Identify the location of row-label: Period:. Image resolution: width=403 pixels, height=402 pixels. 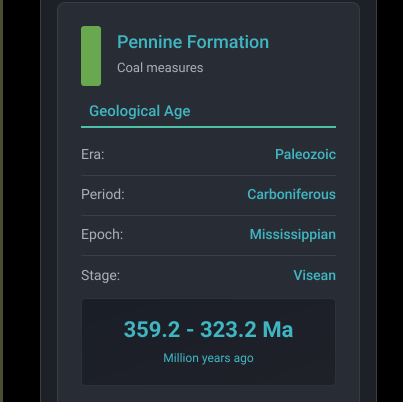
(103, 195).